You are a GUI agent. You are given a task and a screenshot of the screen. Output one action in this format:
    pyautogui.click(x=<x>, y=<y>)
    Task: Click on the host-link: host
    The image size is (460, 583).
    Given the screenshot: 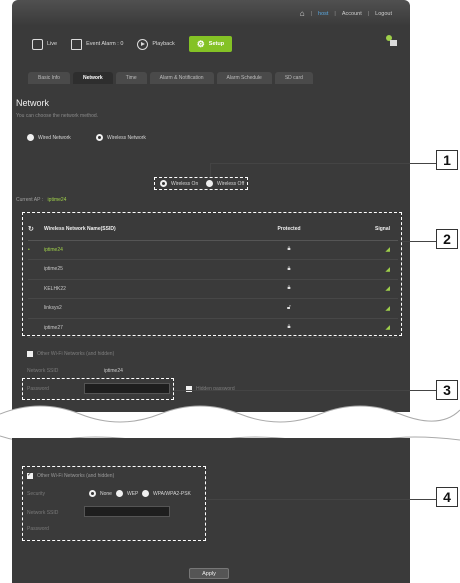 What is the action you would take?
    pyautogui.click(x=323, y=14)
    